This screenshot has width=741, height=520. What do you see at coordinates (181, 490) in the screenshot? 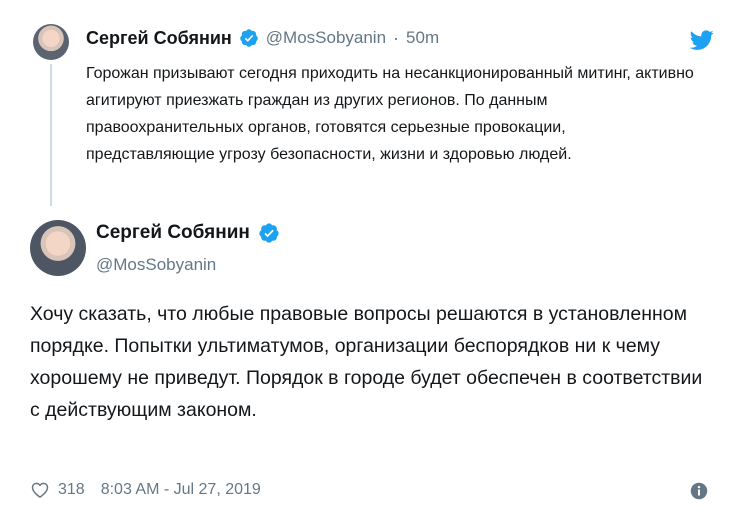
I see `tweet-timestamp: 8:03 AM - Jul 27, 2019` at bounding box center [181, 490].